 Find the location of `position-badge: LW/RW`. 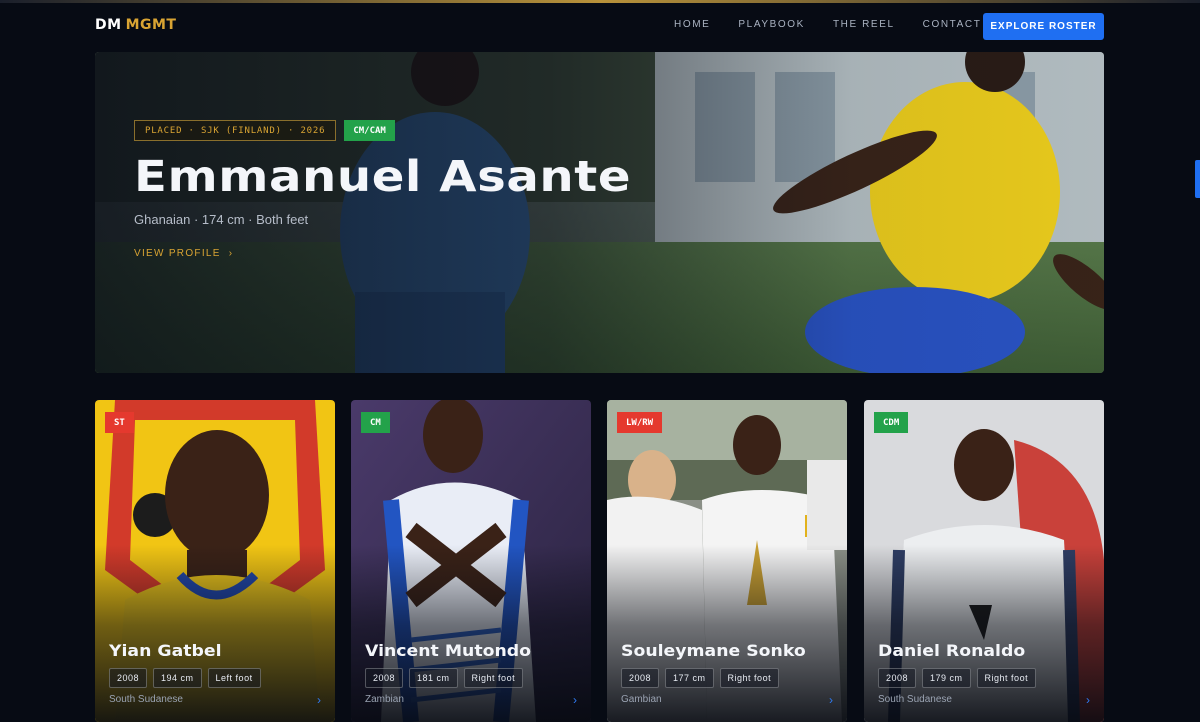

position-badge: LW/RW is located at coordinates (640, 422).